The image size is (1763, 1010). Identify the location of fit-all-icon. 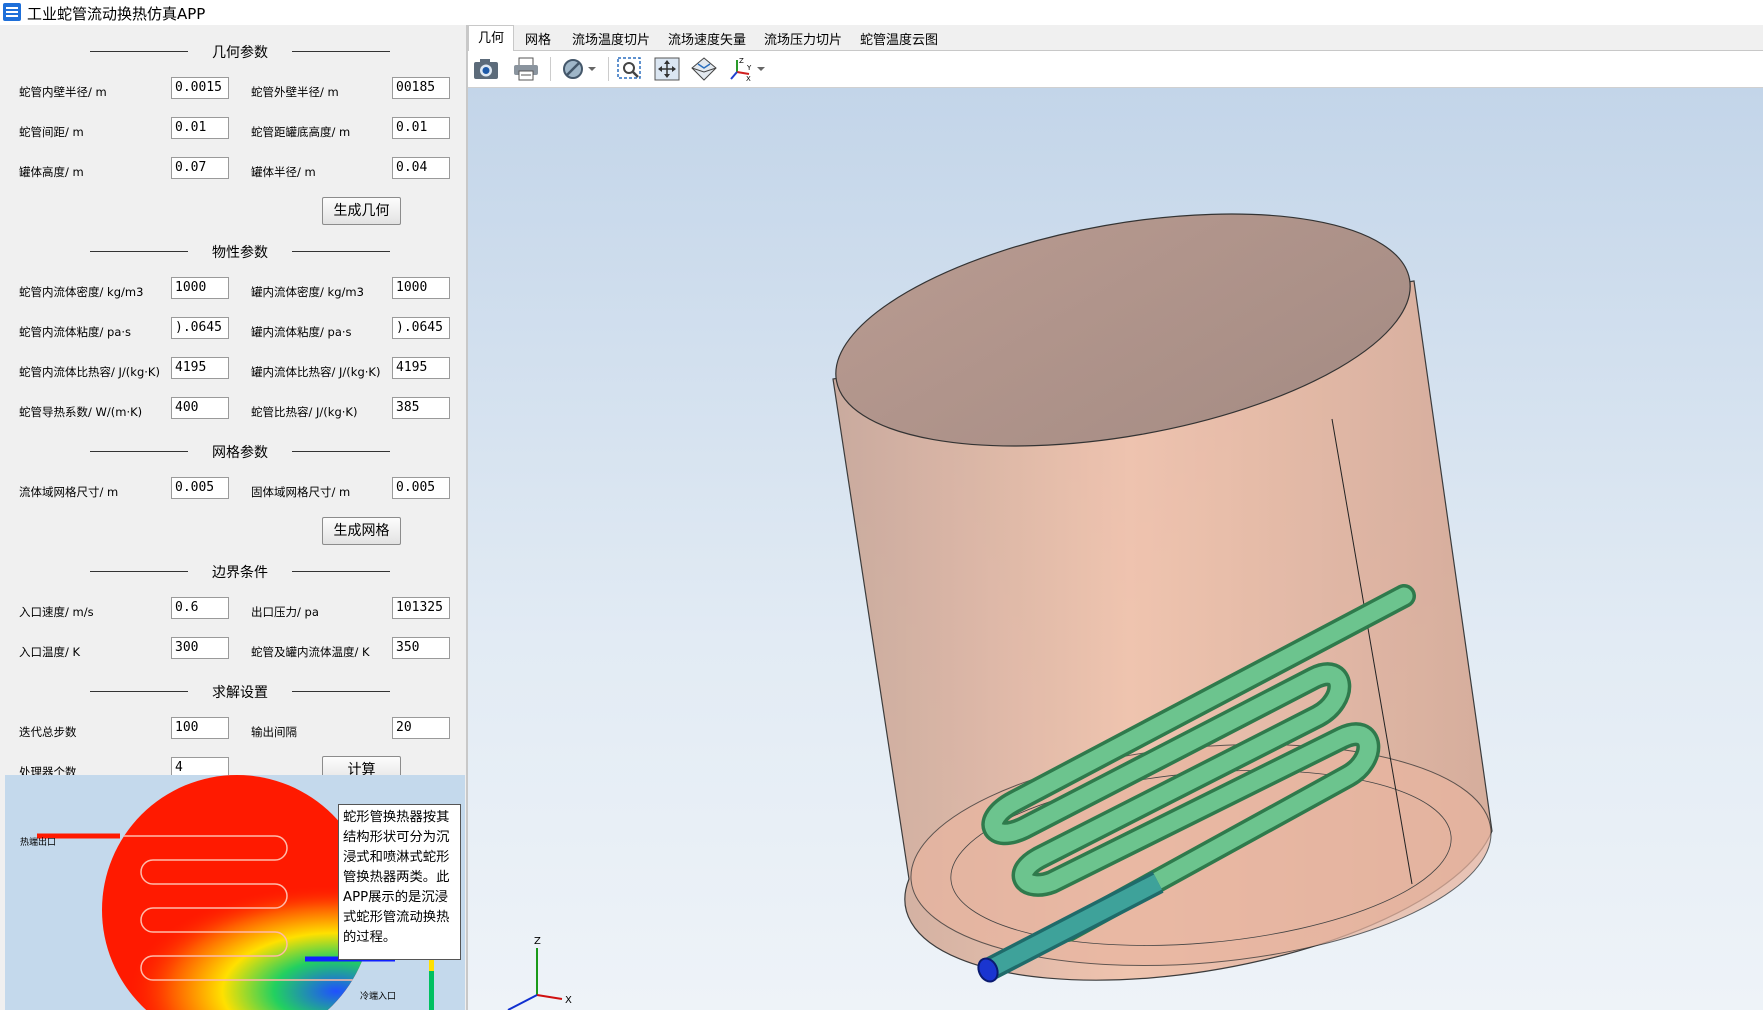
(667, 69).